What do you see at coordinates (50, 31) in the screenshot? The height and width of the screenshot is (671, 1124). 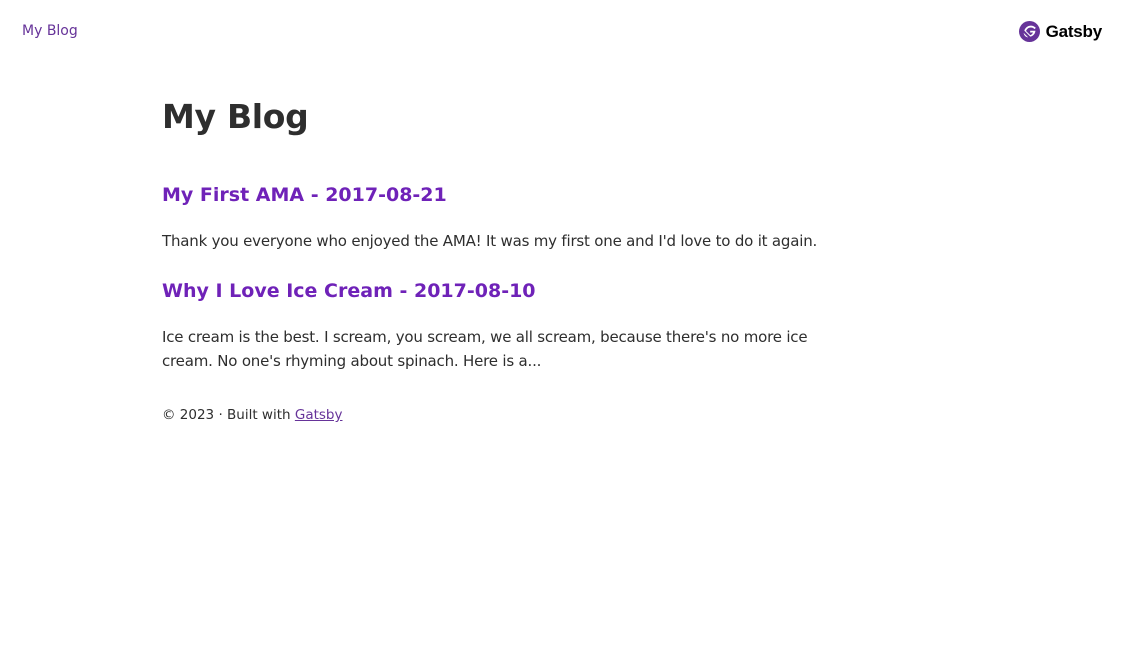 I see `home-link: My Blog` at bounding box center [50, 31].